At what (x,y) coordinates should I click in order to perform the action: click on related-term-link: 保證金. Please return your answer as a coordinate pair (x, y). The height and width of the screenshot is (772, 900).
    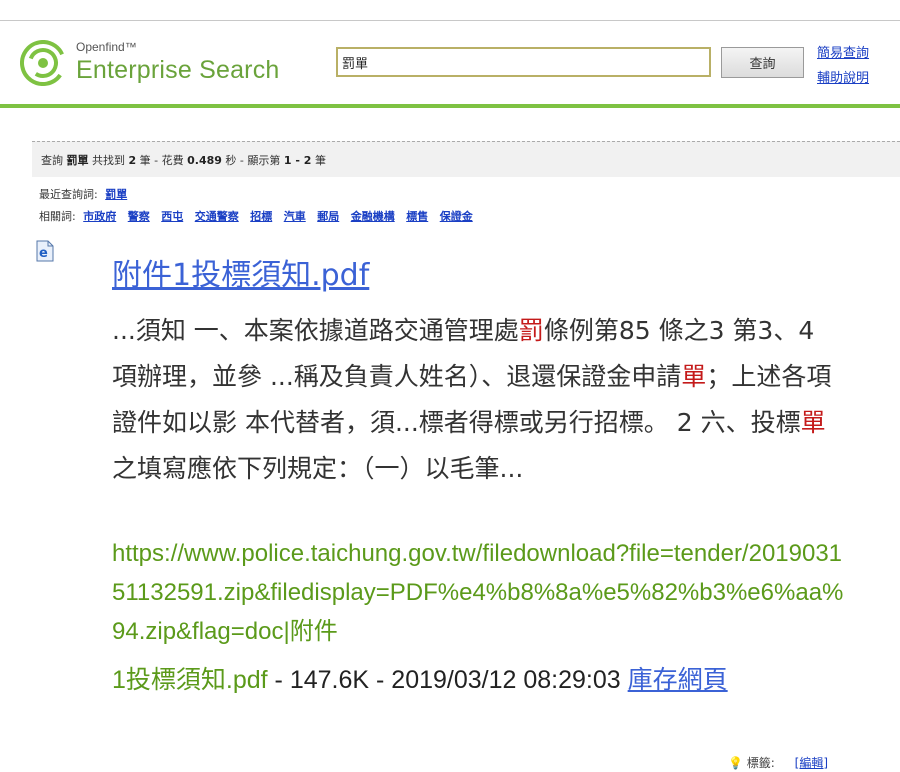
    Looking at the image, I should click on (456, 216).